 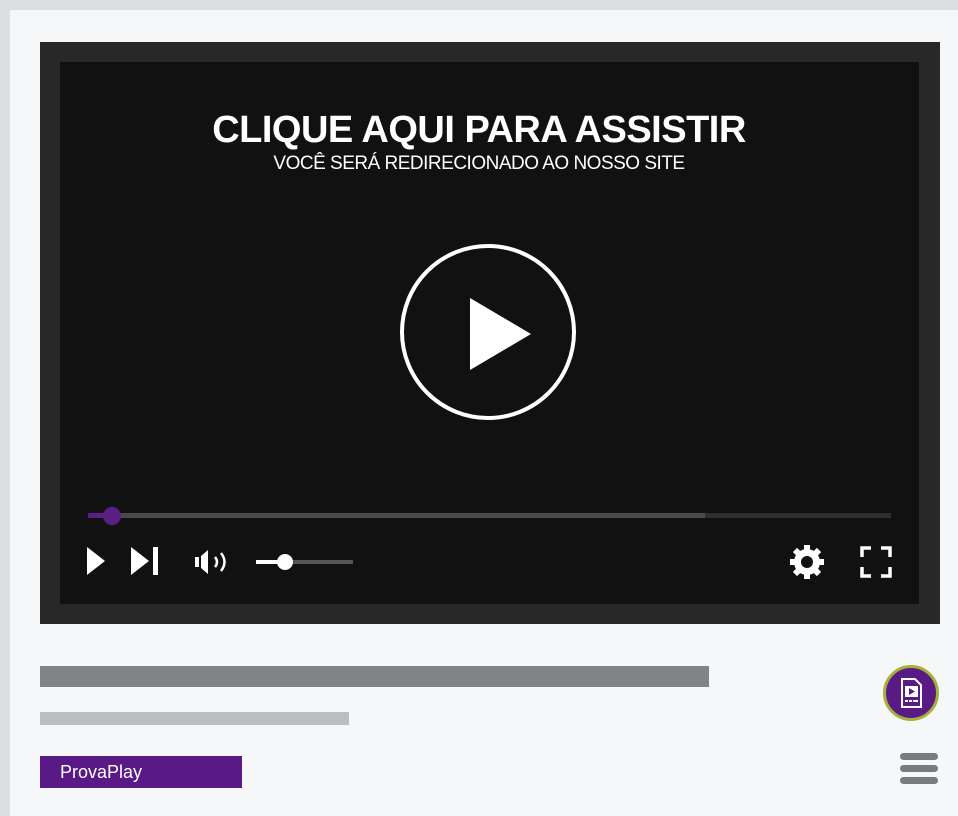 I want to click on progress-buffered, so click(x=396, y=515).